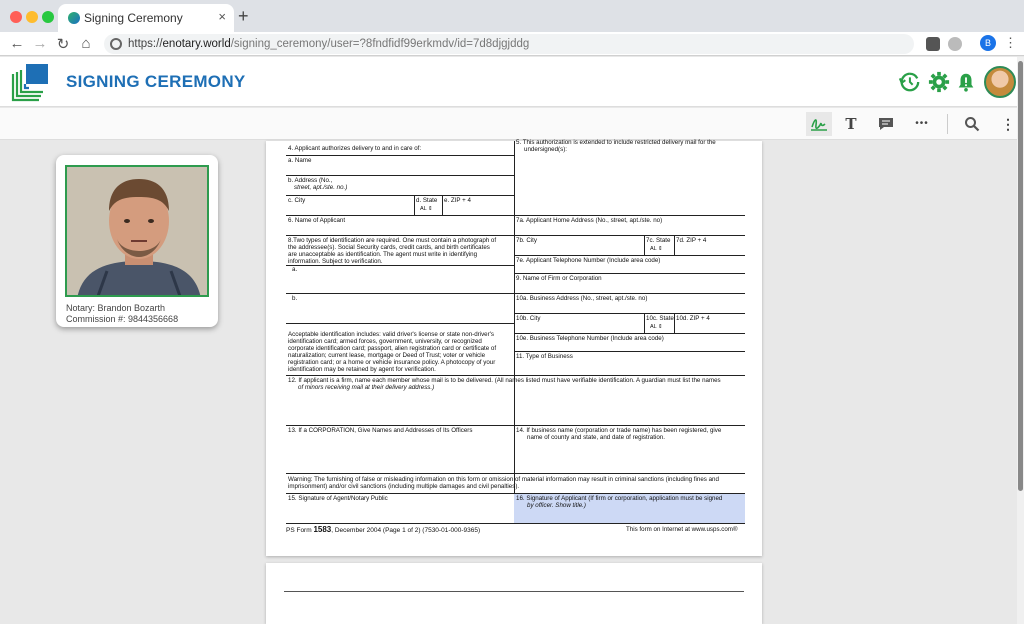  I want to click on field-10c-label: 10c. State, so click(660, 318).